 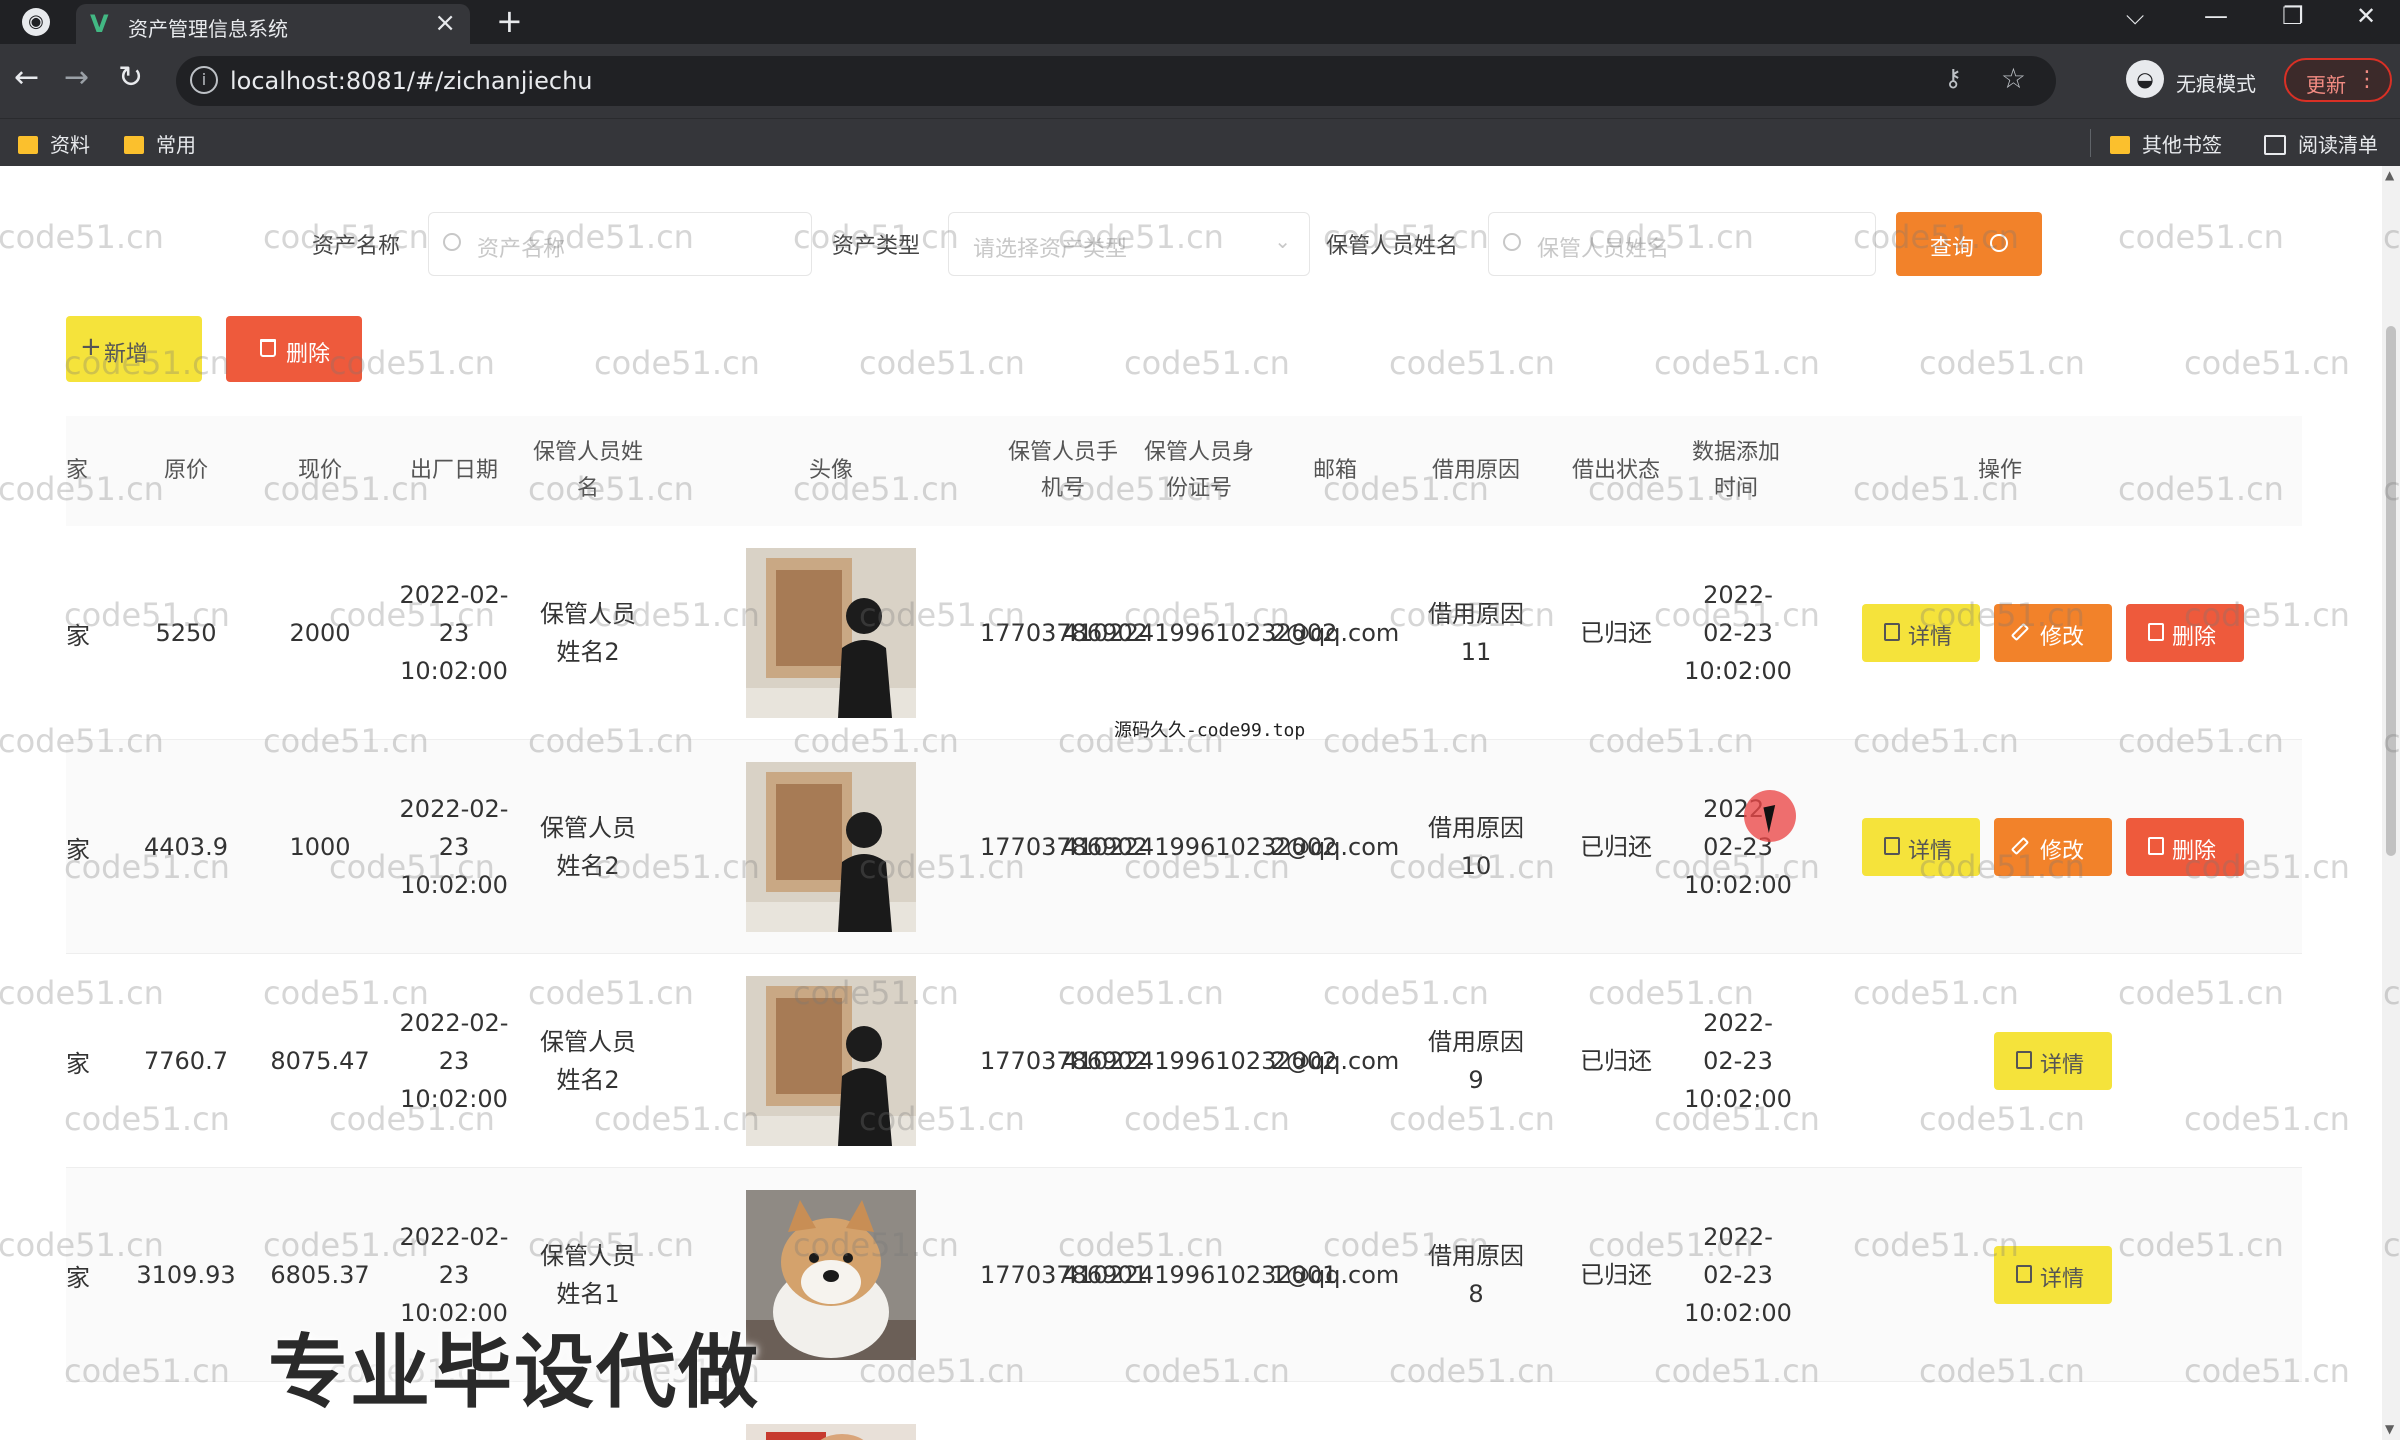 I want to click on reload-icon: ↻, so click(x=130, y=77).